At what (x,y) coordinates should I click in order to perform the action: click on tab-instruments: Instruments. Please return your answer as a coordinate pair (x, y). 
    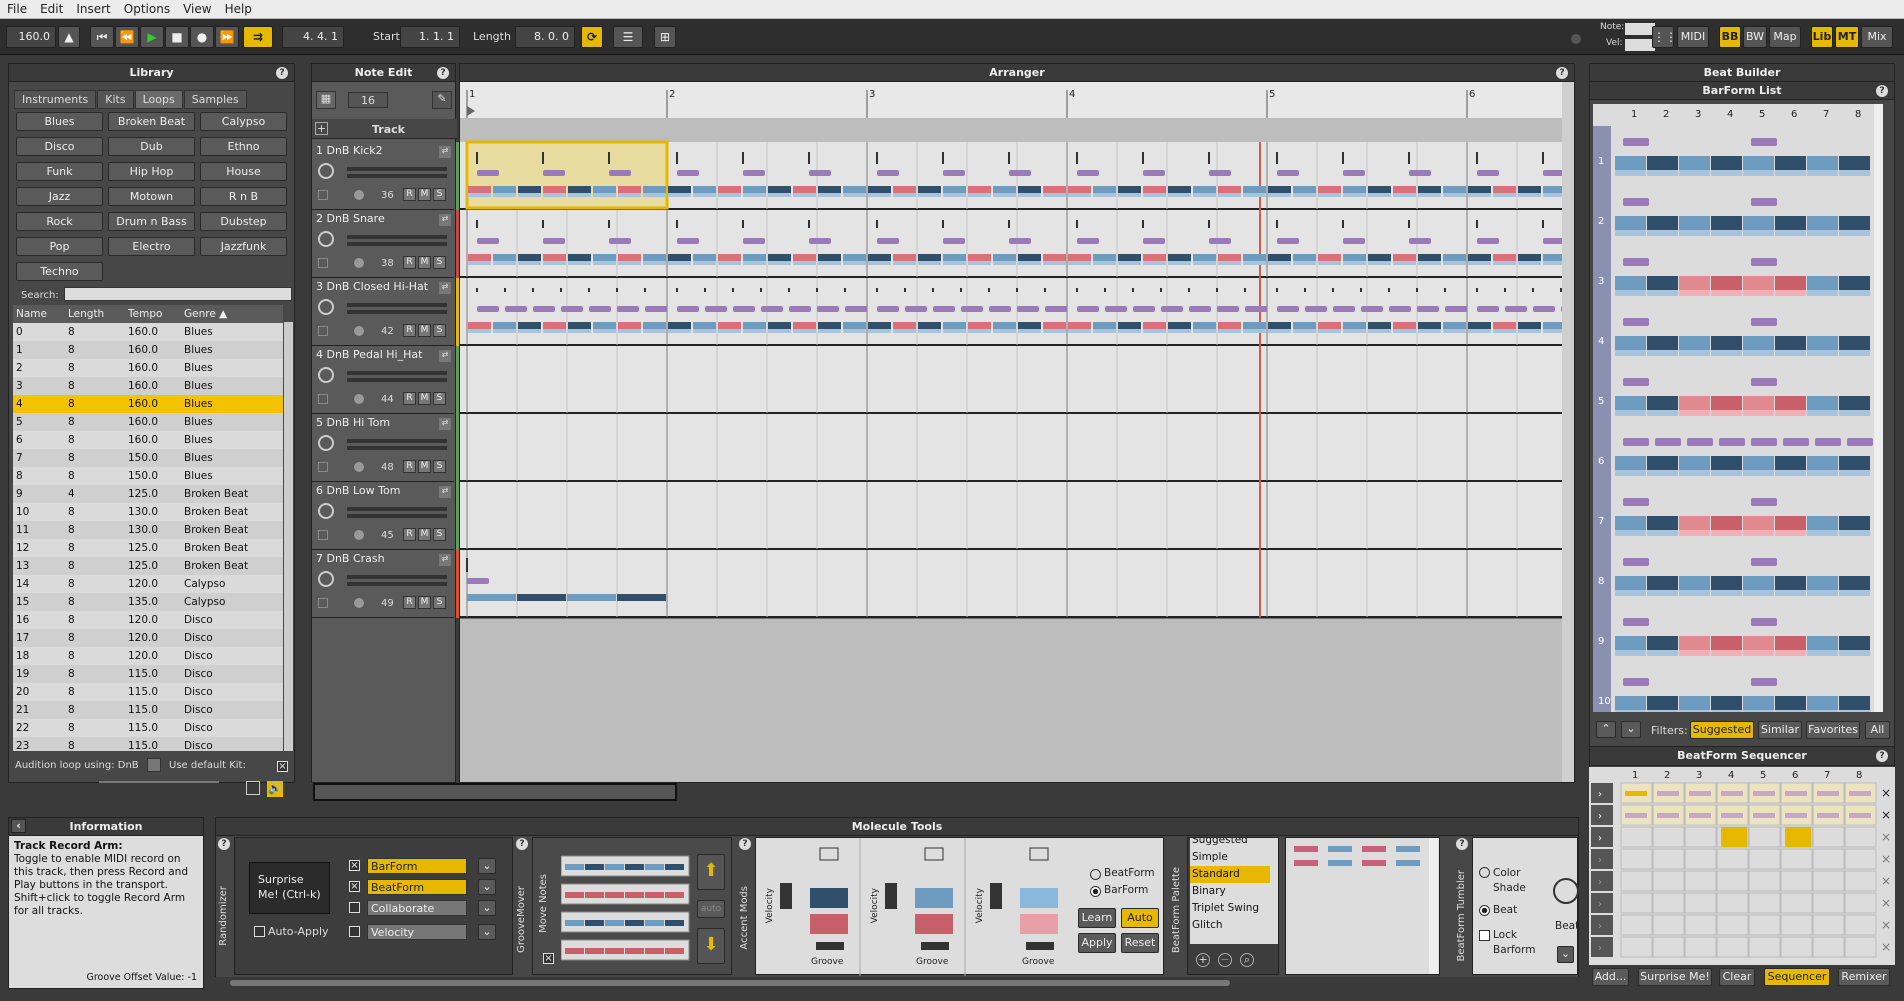
    Looking at the image, I should click on (55, 99).